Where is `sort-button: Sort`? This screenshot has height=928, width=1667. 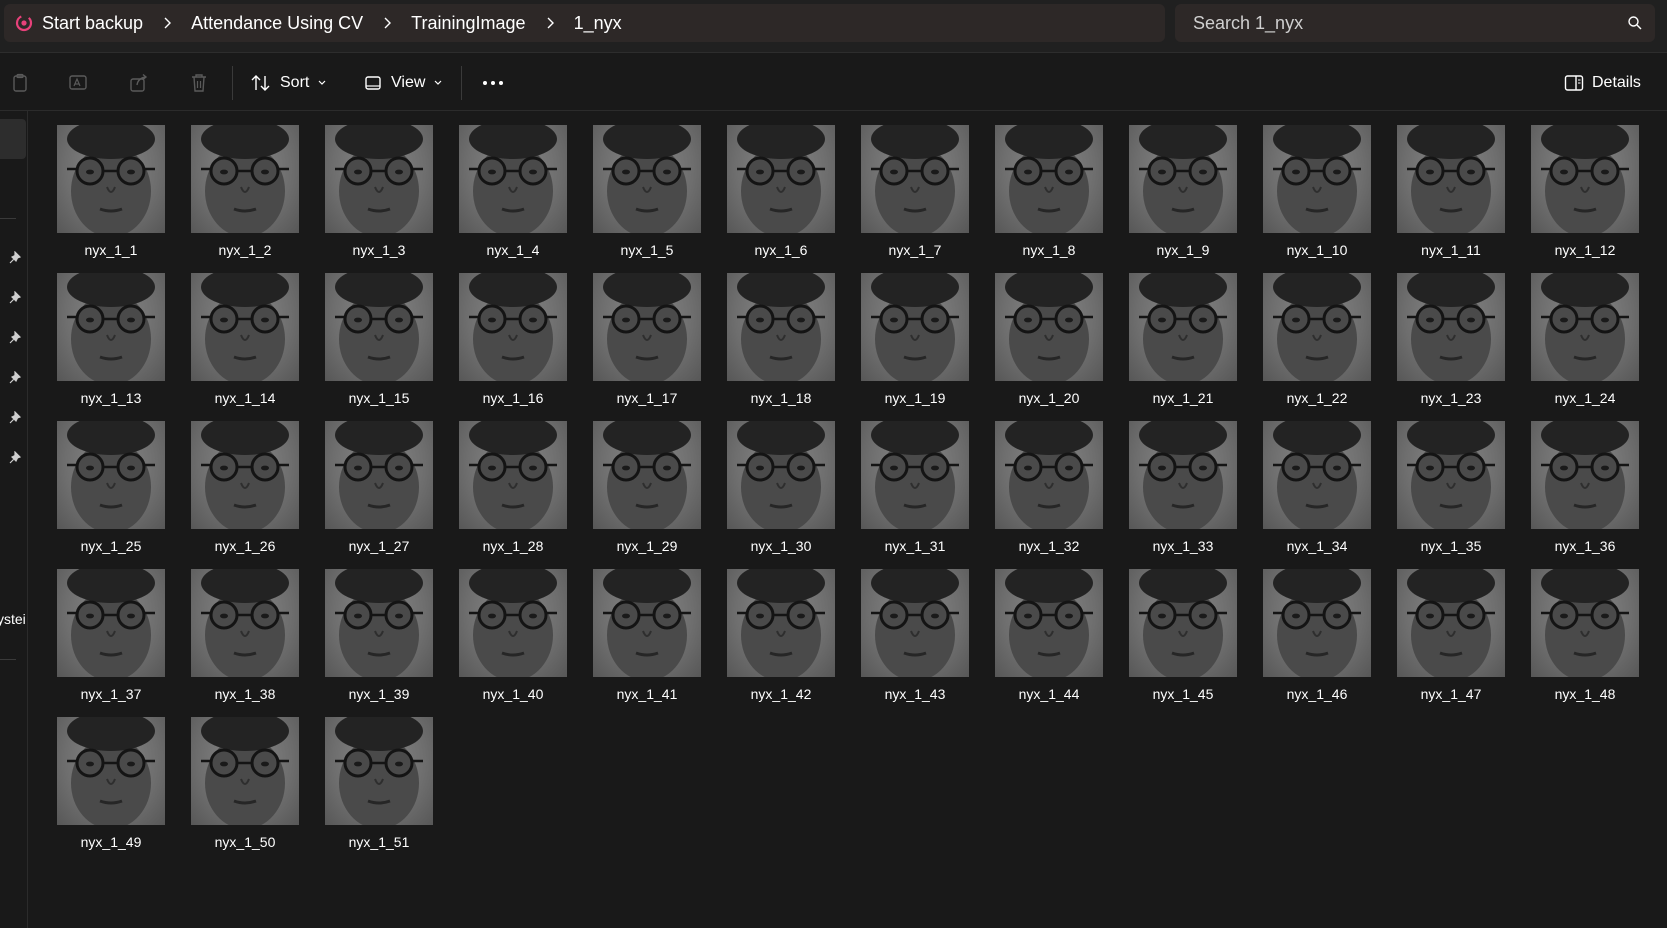 sort-button: Sort is located at coordinates (288, 83).